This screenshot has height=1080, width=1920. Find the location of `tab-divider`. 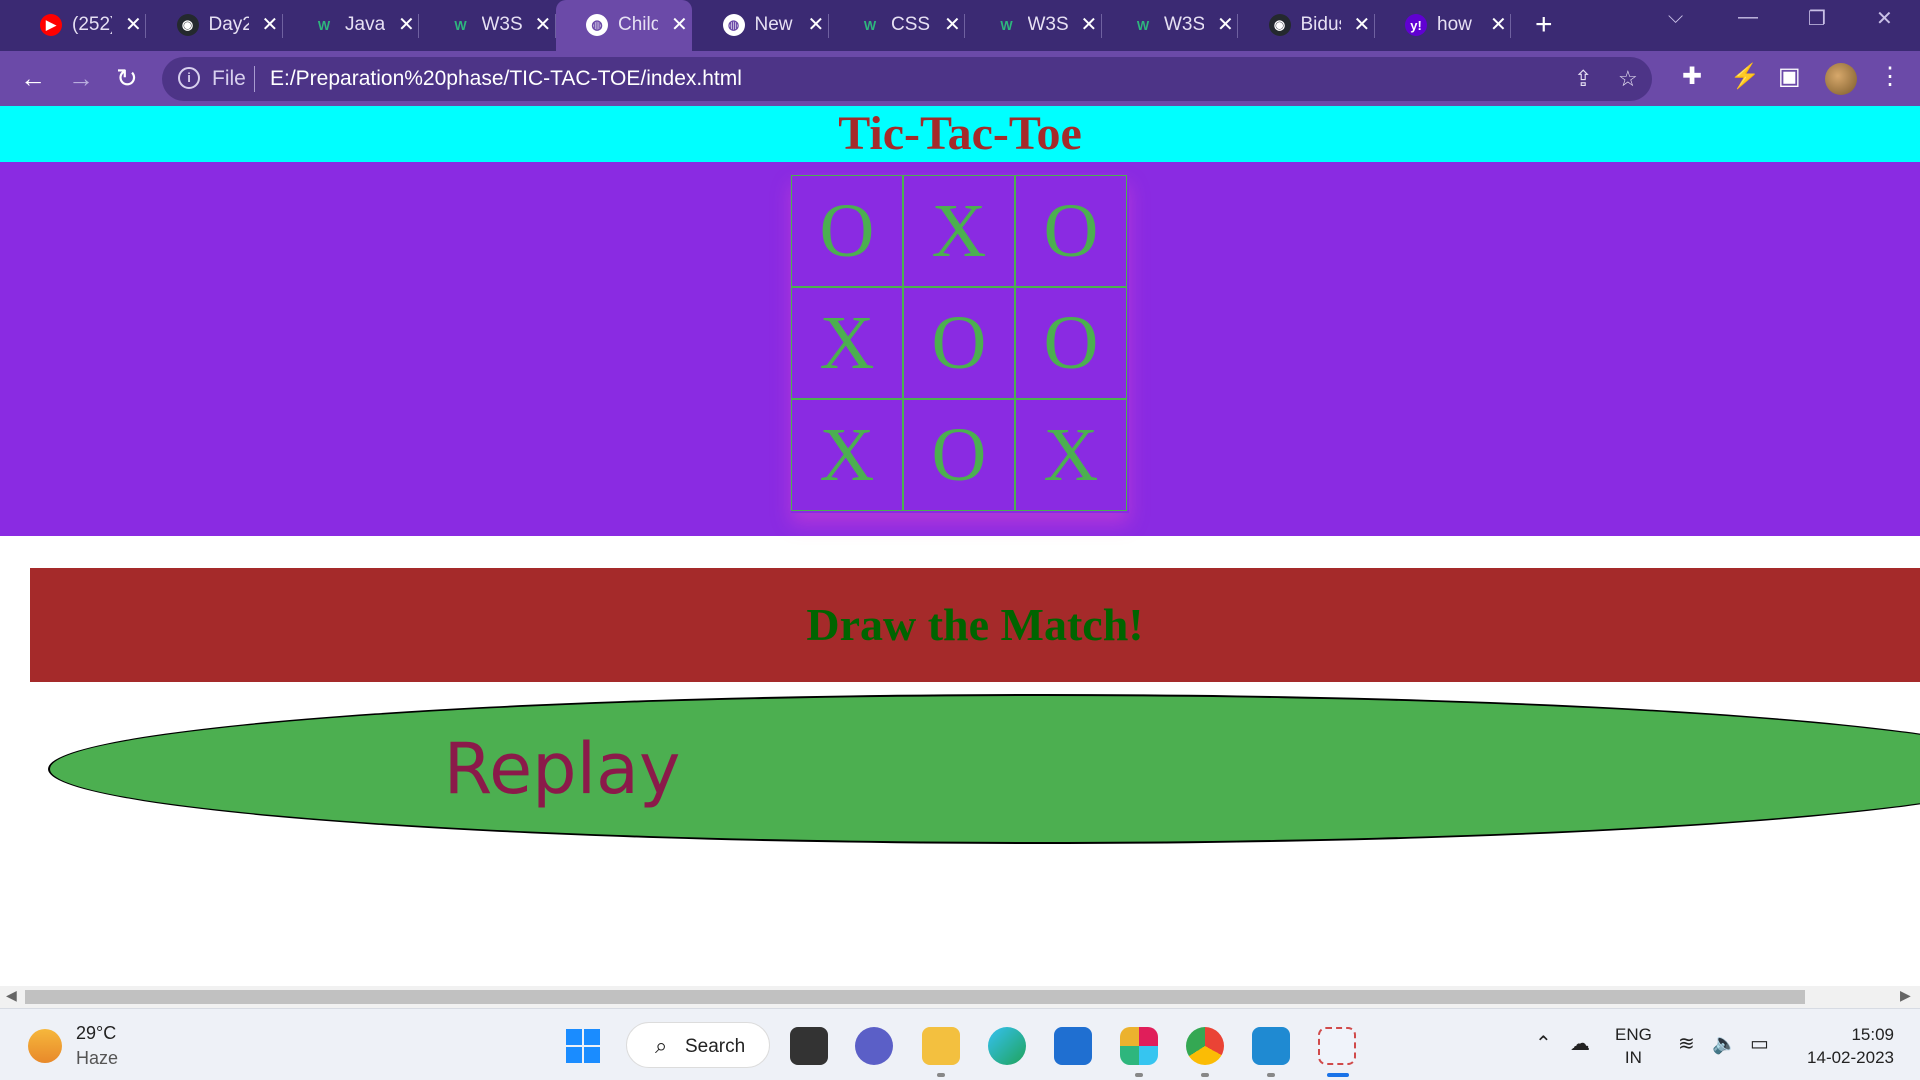

tab-divider is located at coordinates (1510, 26).